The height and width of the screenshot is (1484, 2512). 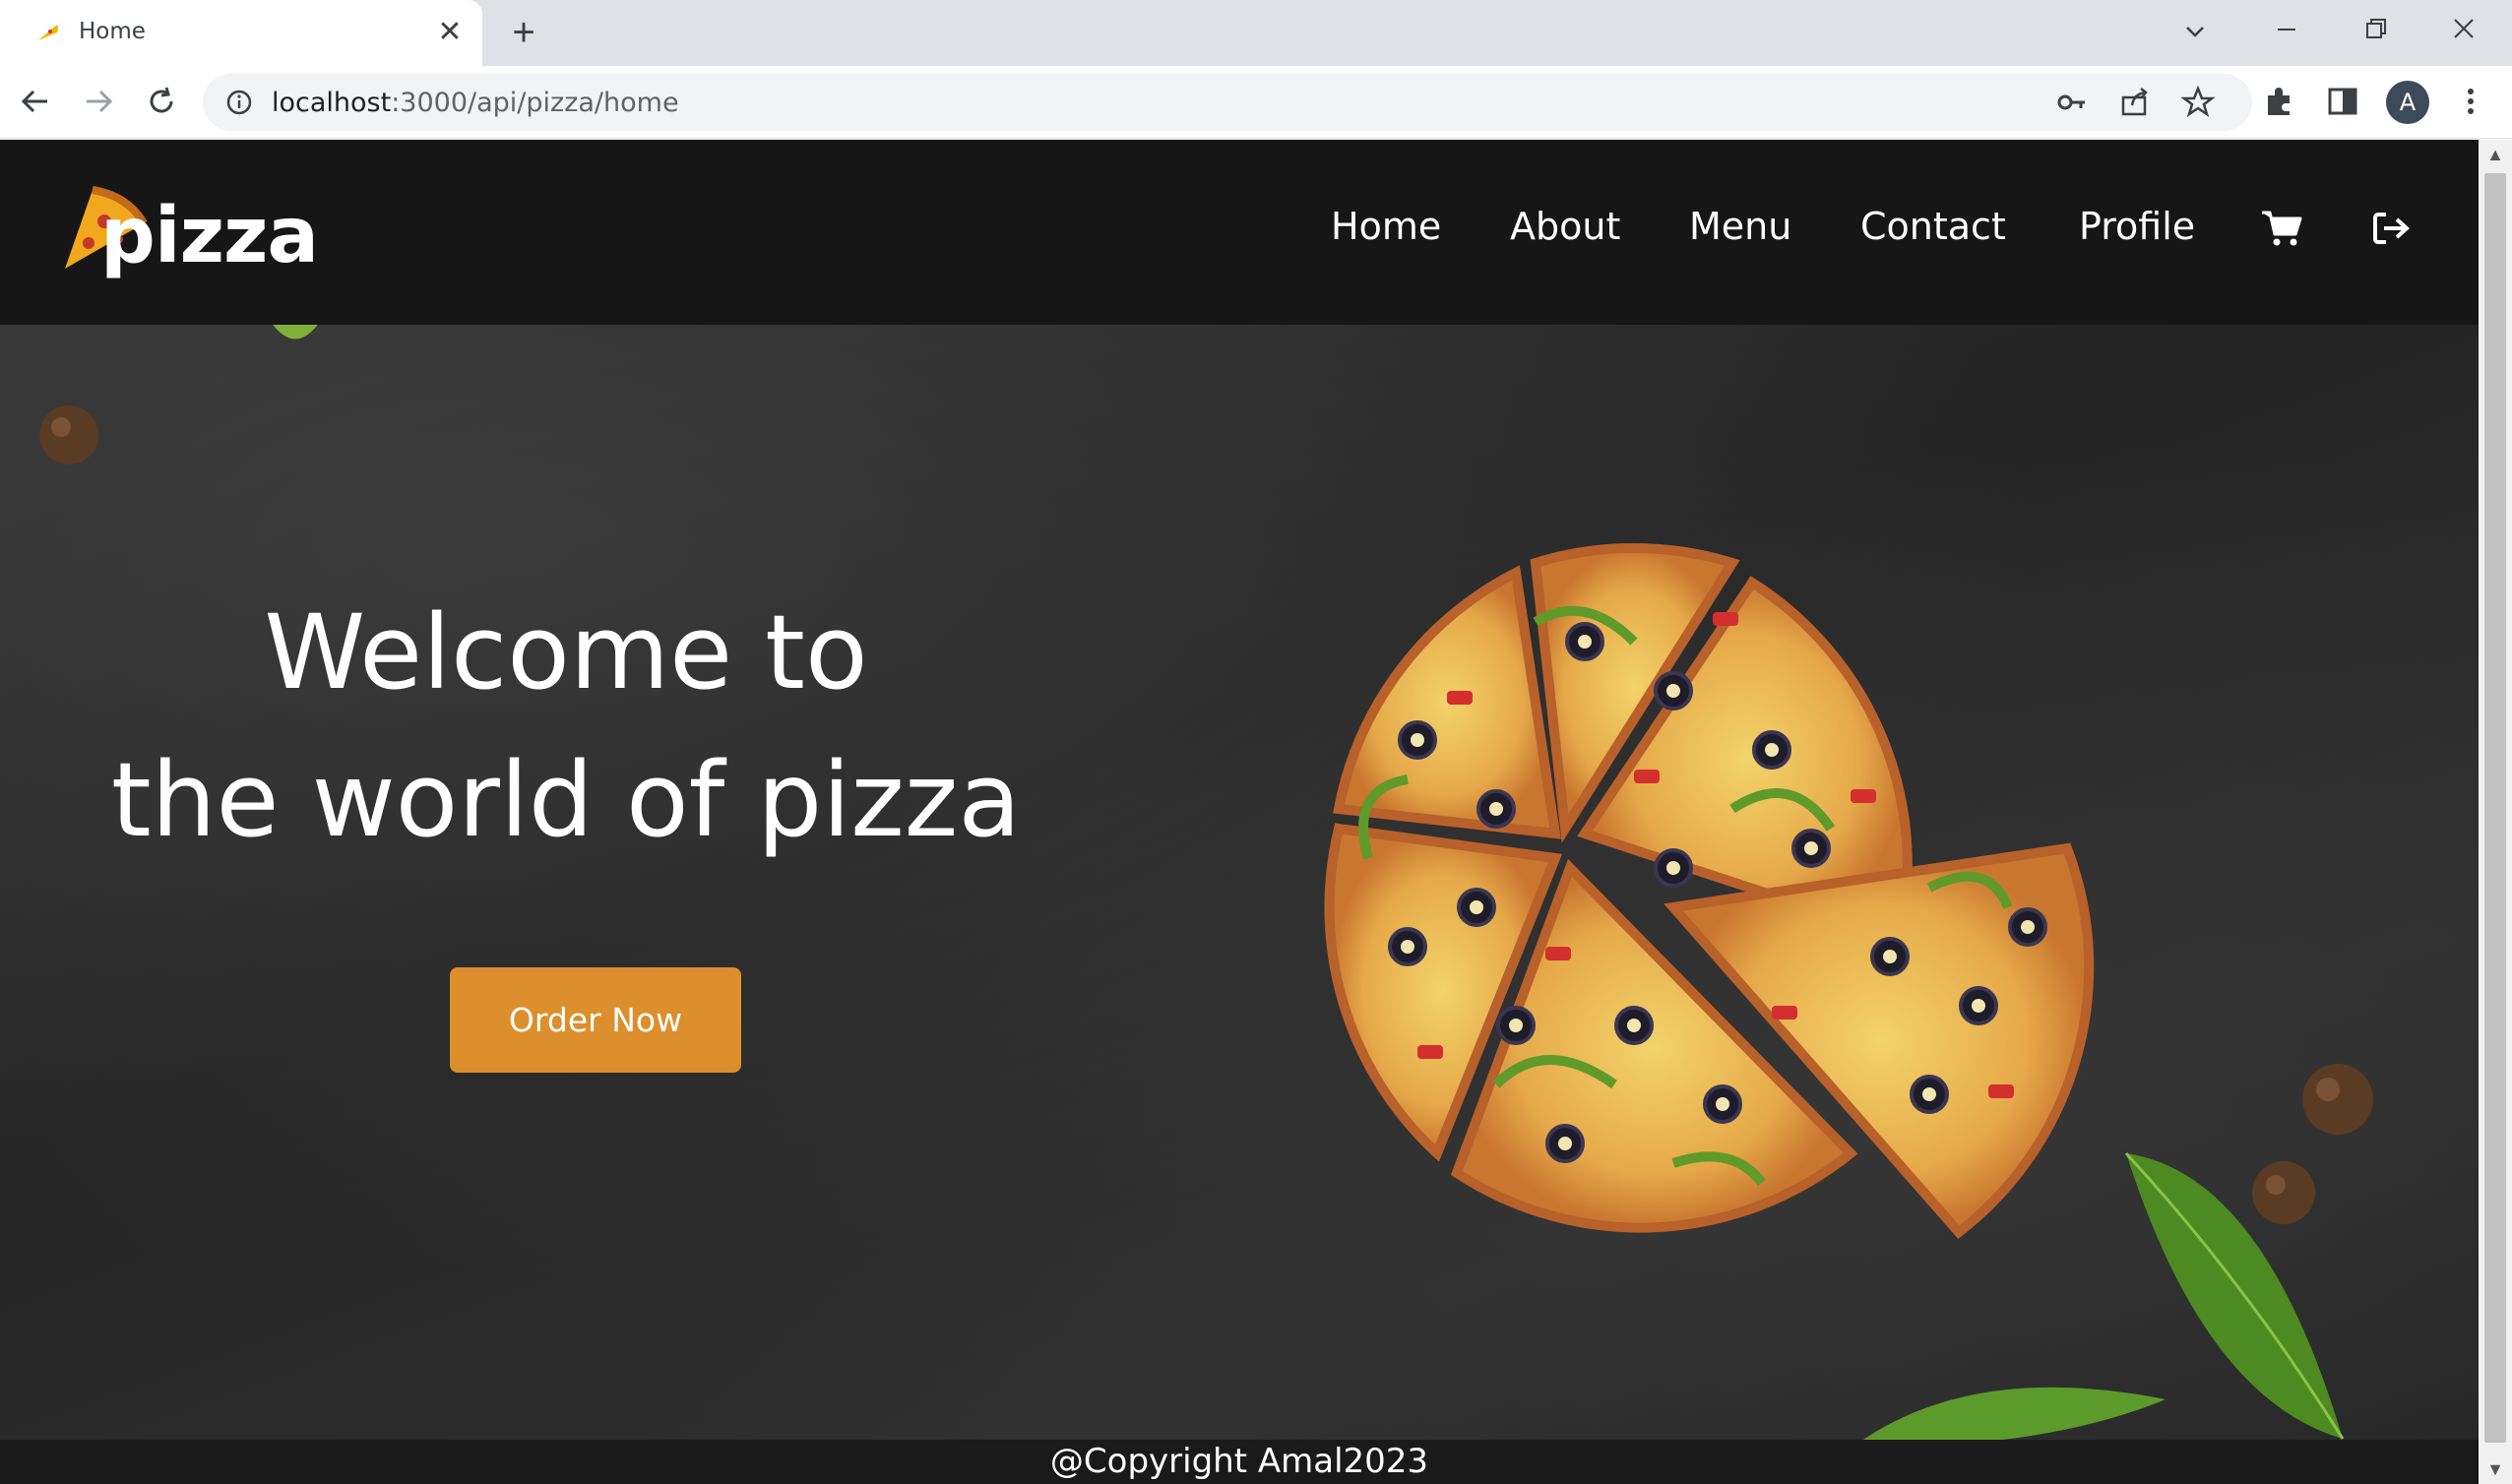 What do you see at coordinates (68, 435) in the screenshot?
I see `peppercorn-image` at bounding box center [68, 435].